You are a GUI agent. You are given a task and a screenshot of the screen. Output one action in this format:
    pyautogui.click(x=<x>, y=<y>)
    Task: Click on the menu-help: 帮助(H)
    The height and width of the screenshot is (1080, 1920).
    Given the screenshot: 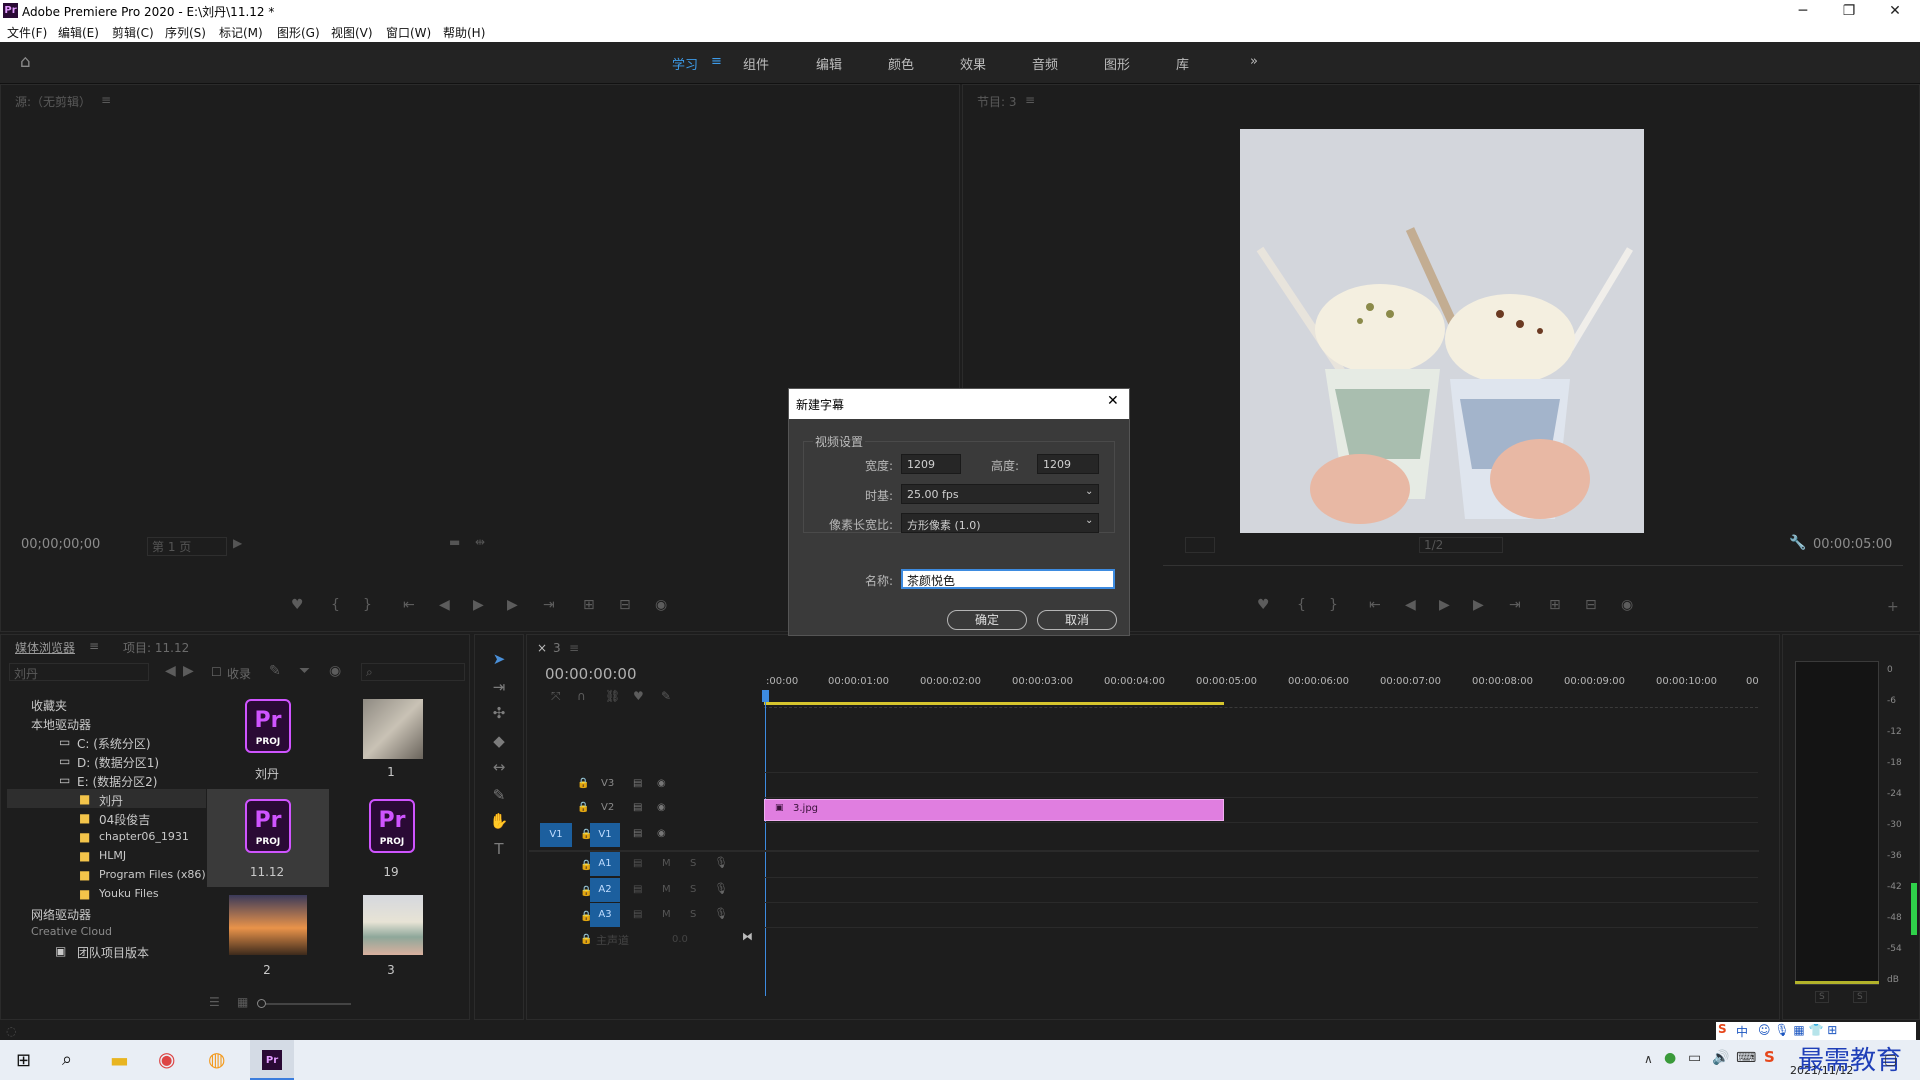 What is the action you would take?
    pyautogui.click(x=464, y=32)
    